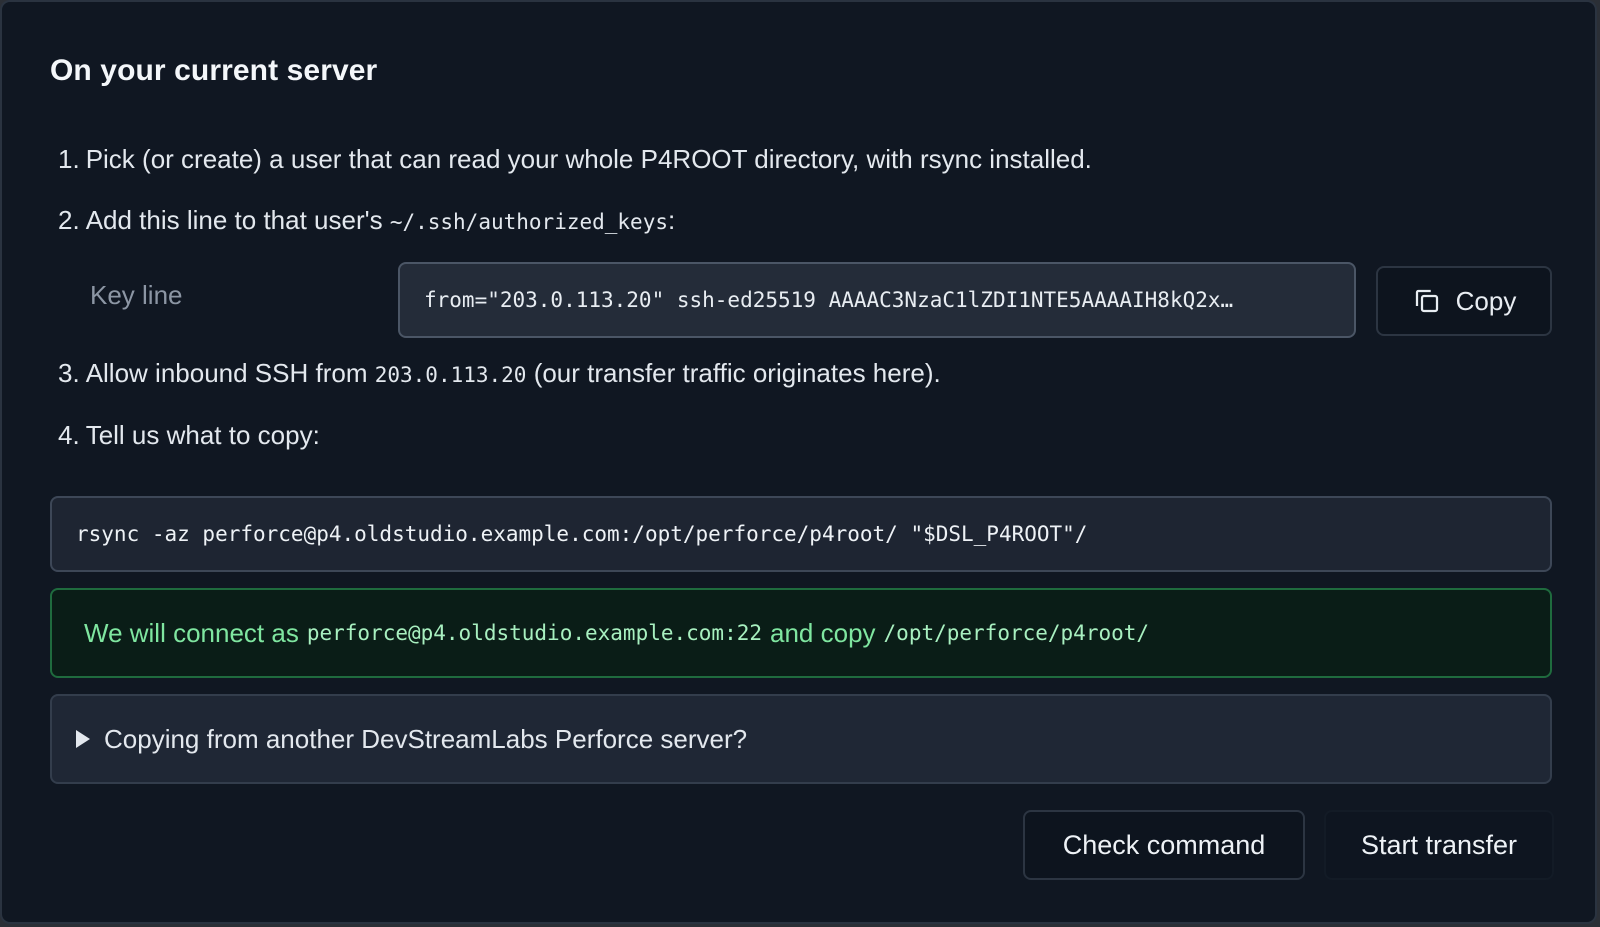 The width and height of the screenshot is (1600, 927). I want to click on step-4: 4. Tell us what to copy:, so click(189, 435).